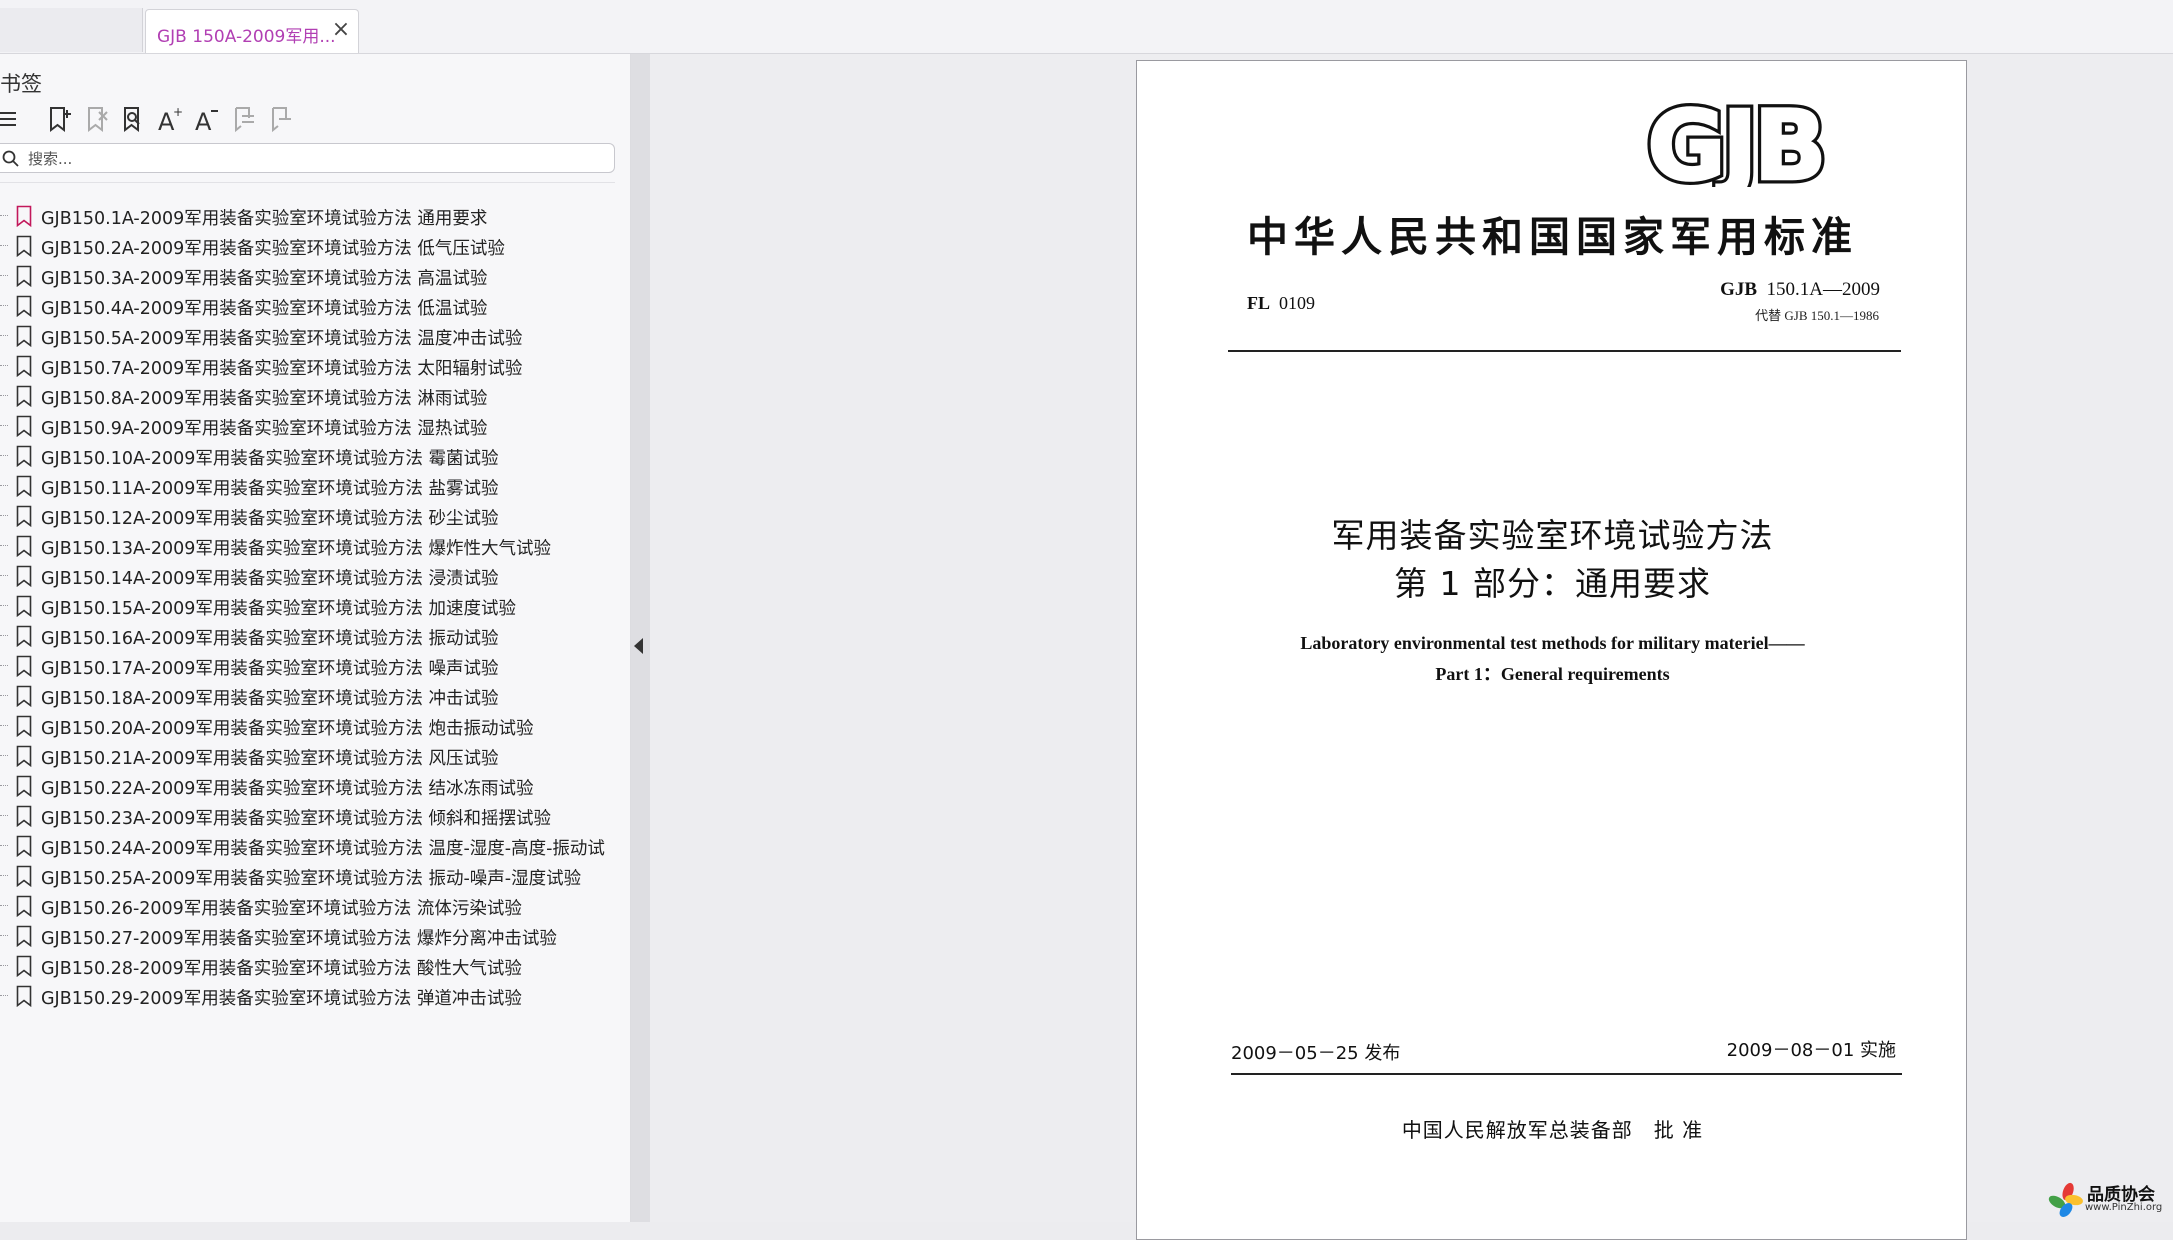 This screenshot has width=2173, height=1240. I want to click on bookmark-item: GJB150.10A-2009军用装备实验室环境试验方法 霉菌试验, so click(315, 456).